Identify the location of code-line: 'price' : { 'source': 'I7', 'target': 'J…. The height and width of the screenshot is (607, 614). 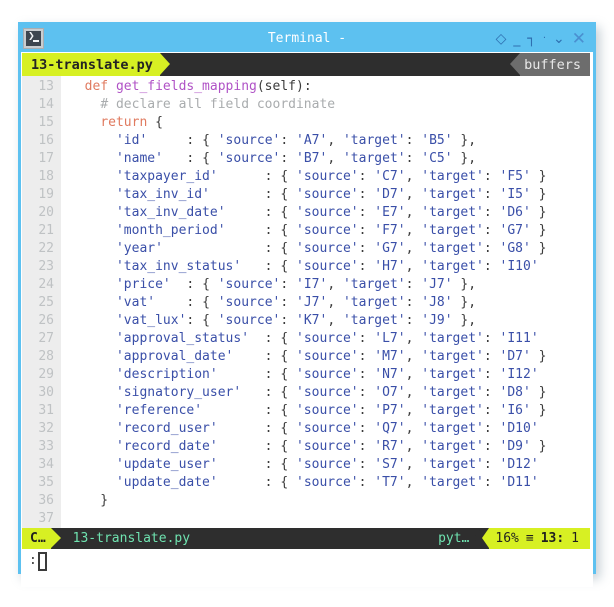
(329, 285).